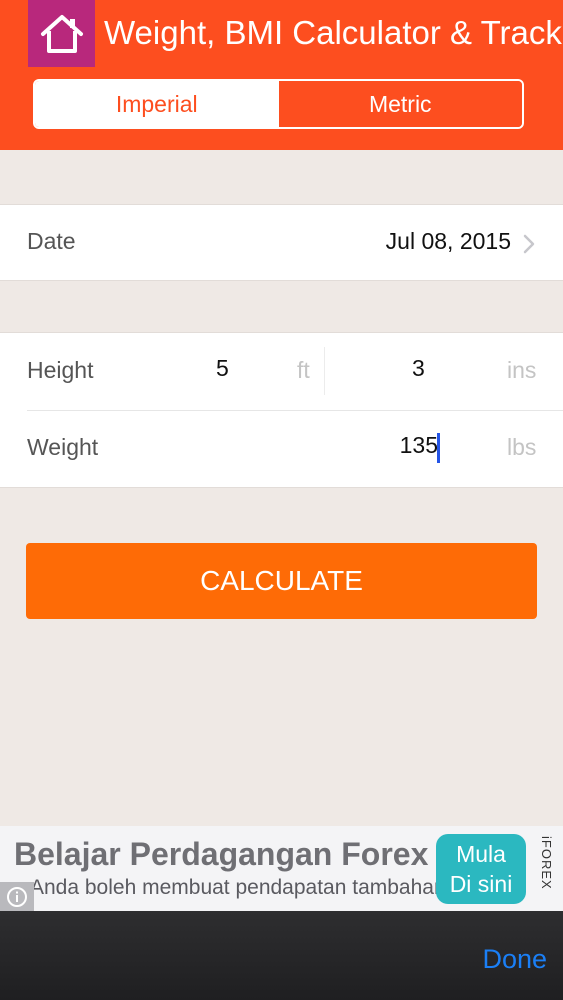 The height and width of the screenshot is (1000, 563). I want to click on height-divider, so click(324, 371).